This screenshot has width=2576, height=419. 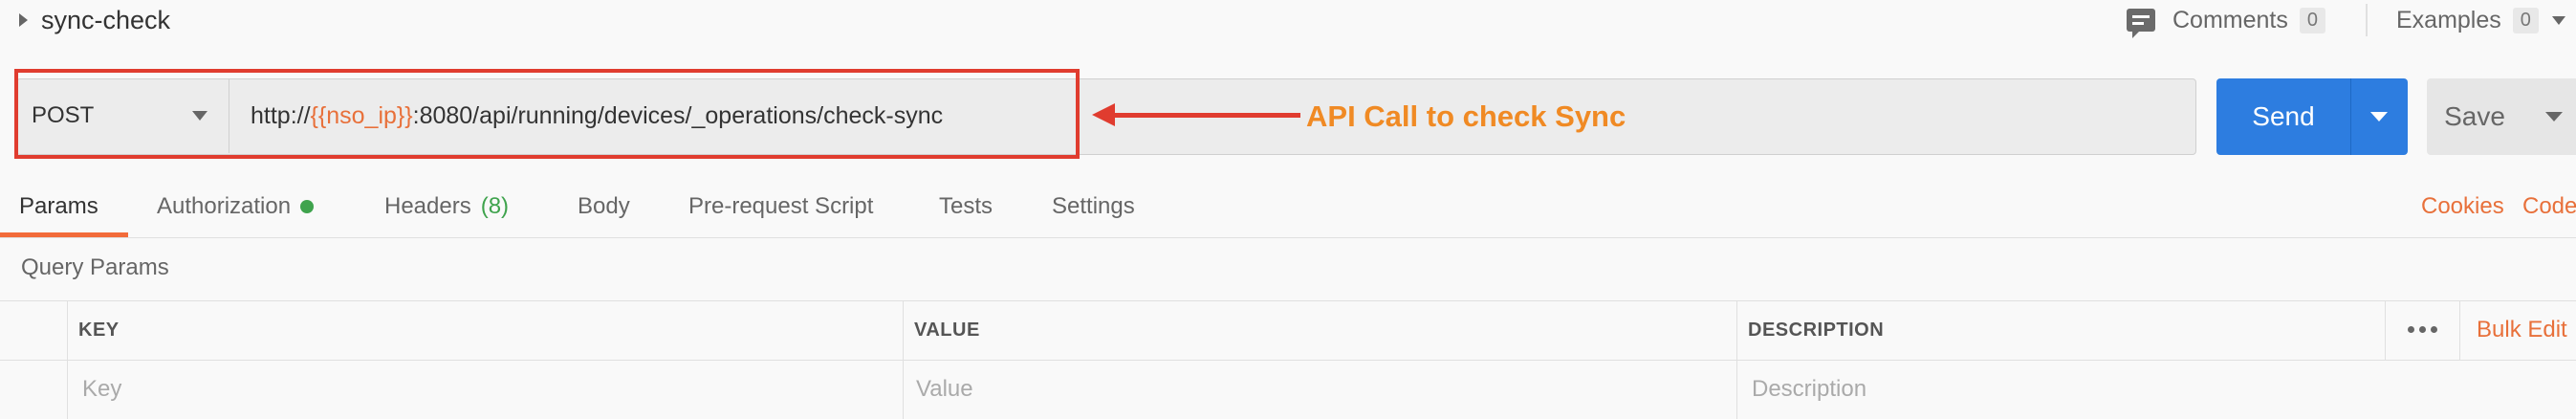 I want to click on send-dropdown-chevron-icon, so click(x=2379, y=116).